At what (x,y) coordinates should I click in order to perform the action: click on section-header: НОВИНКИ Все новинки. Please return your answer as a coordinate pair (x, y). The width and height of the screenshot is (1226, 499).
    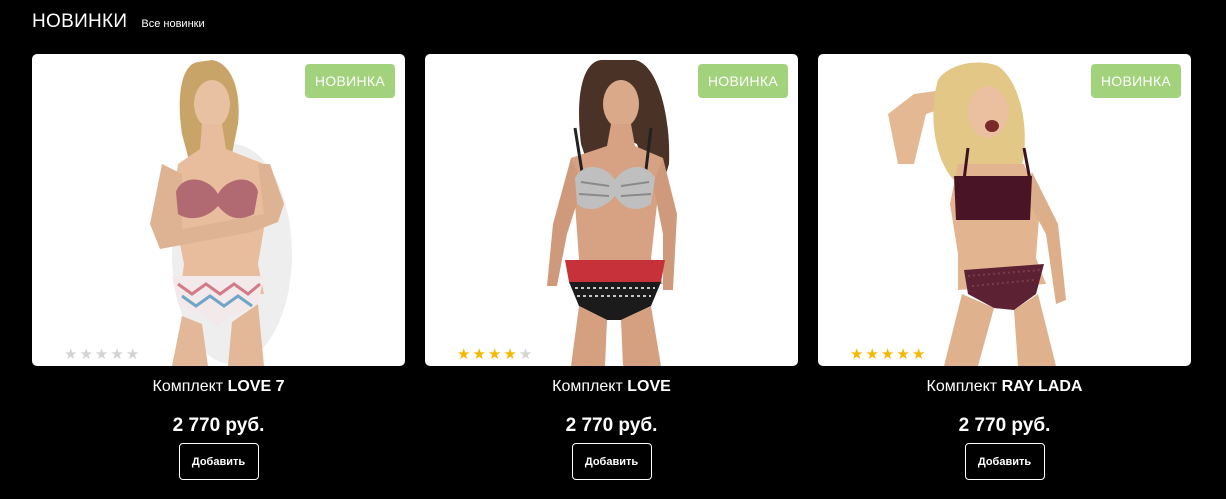
    Looking at the image, I should click on (118, 22).